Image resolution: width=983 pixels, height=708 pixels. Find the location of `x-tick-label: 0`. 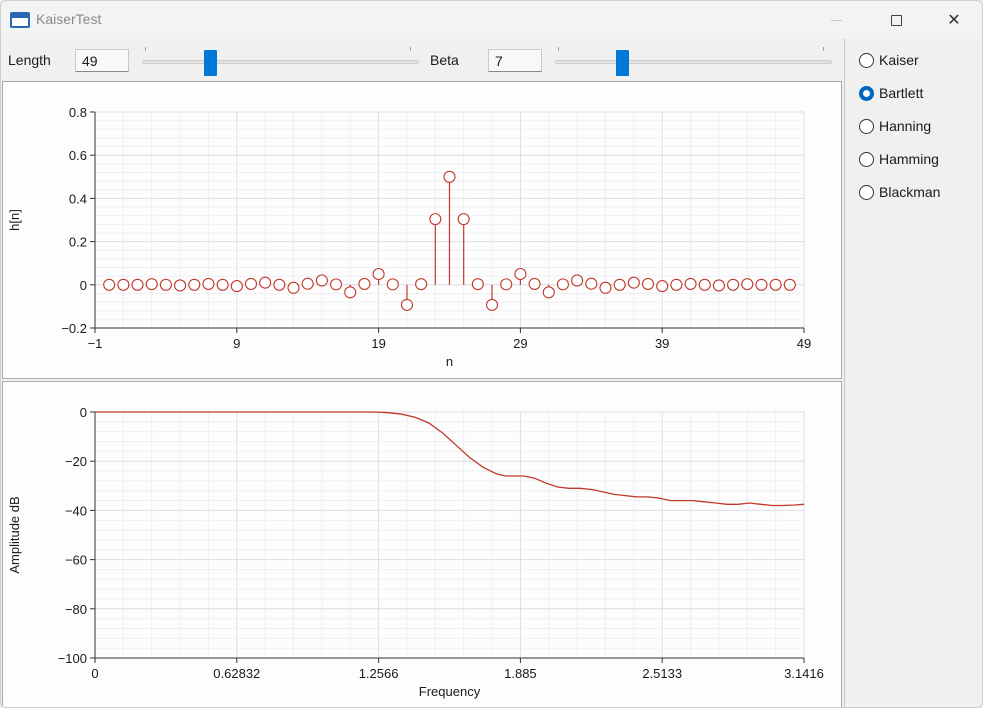

x-tick-label: 0 is located at coordinates (94, 673).